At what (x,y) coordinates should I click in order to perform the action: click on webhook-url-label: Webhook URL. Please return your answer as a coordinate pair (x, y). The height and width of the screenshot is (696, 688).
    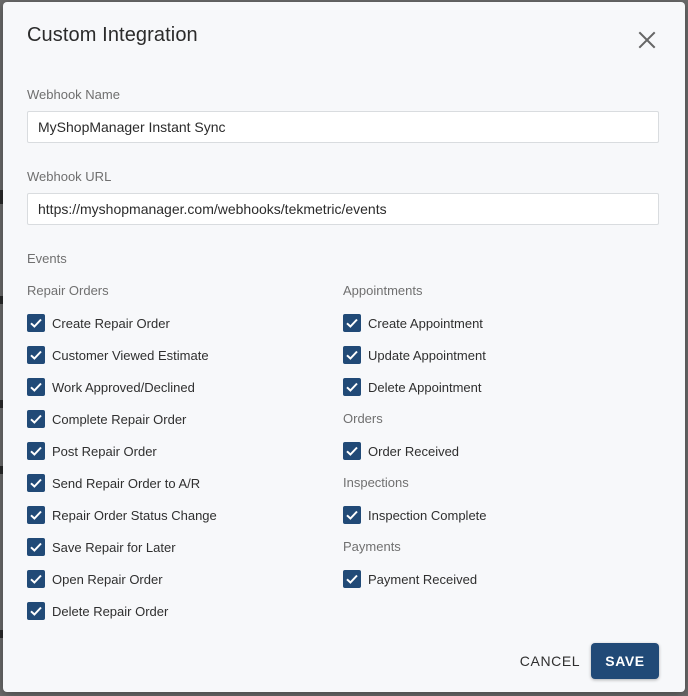
    Looking at the image, I should click on (69, 176).